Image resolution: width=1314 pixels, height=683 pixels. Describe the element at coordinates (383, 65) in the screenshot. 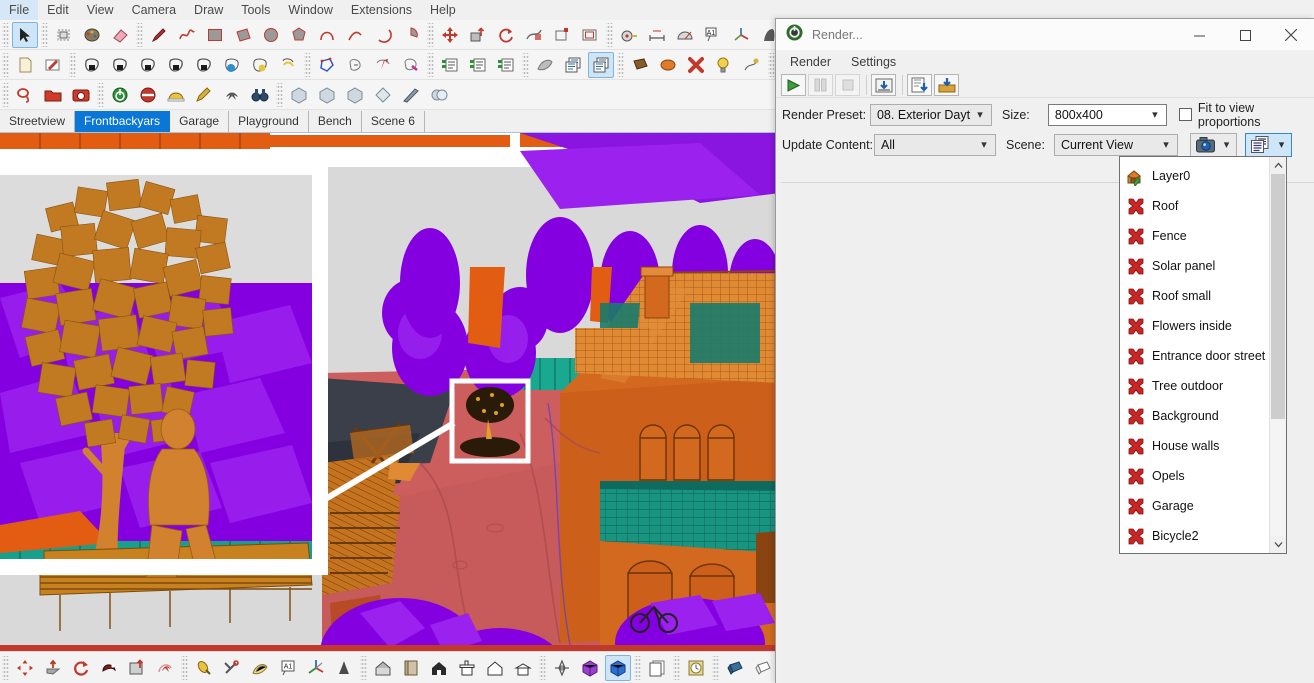

I see `red-arrow-icon` at that location.